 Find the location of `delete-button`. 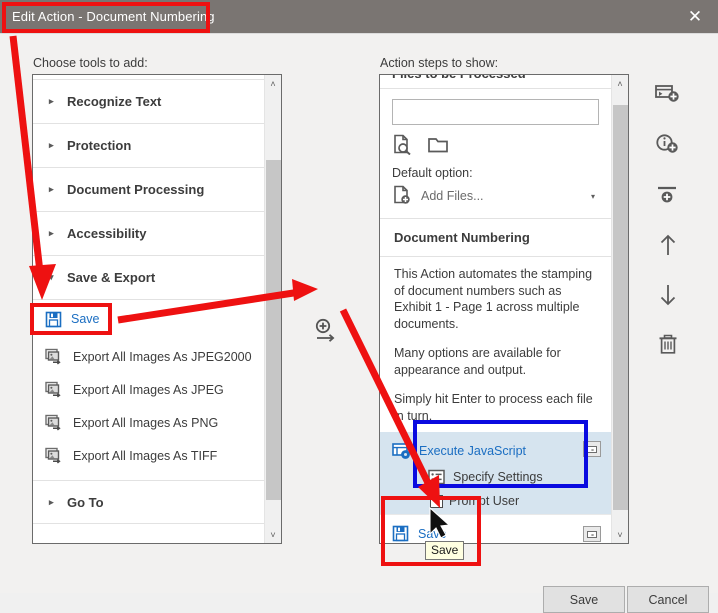

delete-button is located at coordinates (668, 345).